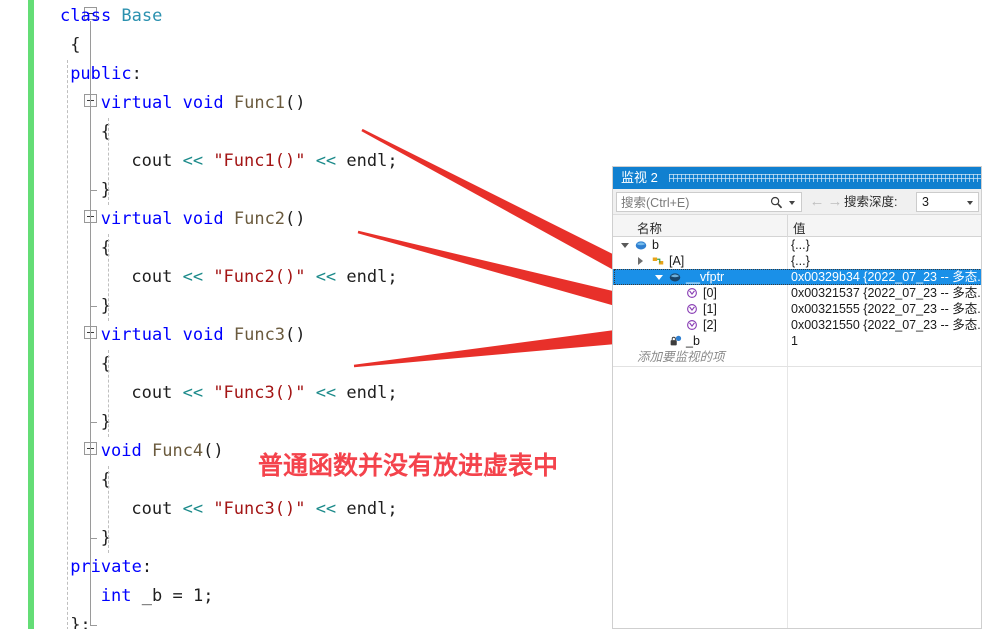  Describe the element at coordinates (264, 277) in the screenshot. I see `code-line: cout << "Func2()" << endl;` at that location.